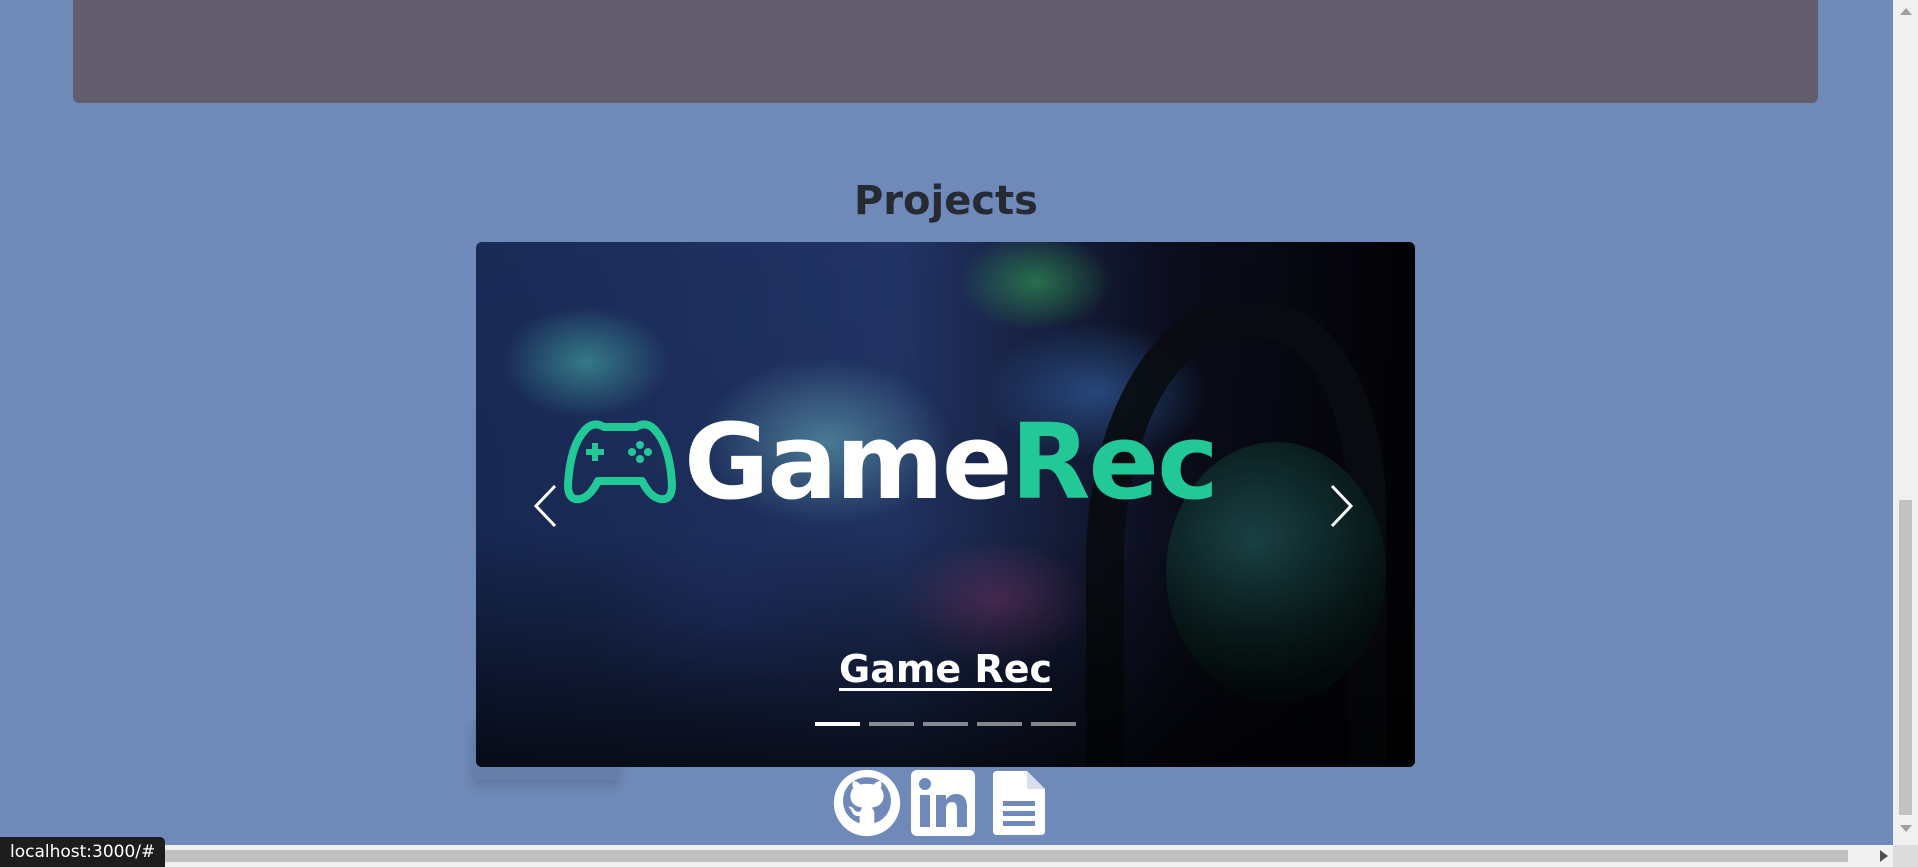  I want to click on gamerec-logo: GameRec, so click(891, 462).